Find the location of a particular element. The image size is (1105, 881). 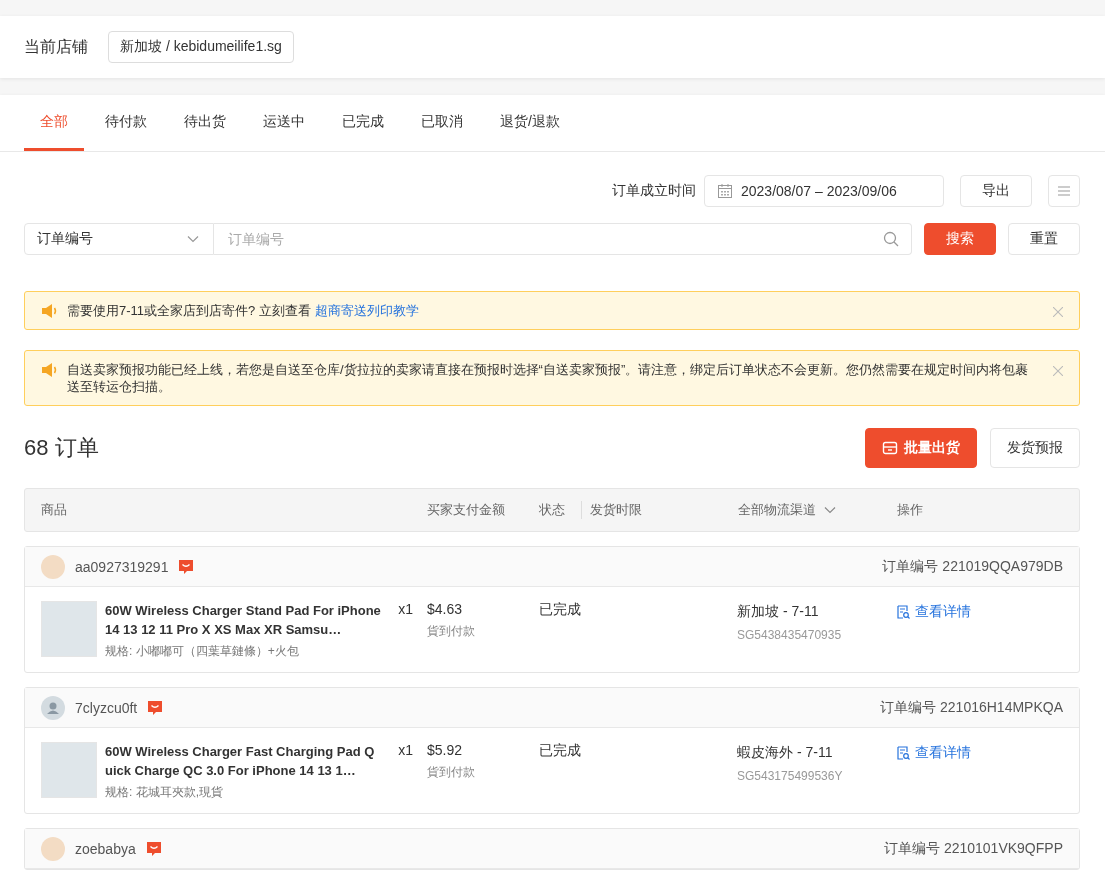

notice-text: 自送卖家预报功能已经上线，若您是自送至仓库/货拉拉的卖家请直接在预报时选择“自送卖家预报”。请注意，绑定后订单状态不会更新。您仍然需要在规定时间内将包裹送至转运仓扫描。 is located at coordinates (548, 378).